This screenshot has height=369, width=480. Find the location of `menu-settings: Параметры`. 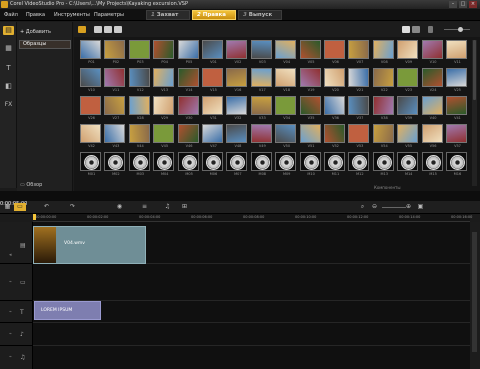

menu-settings: Параметры is located at coordinates (109, 15).